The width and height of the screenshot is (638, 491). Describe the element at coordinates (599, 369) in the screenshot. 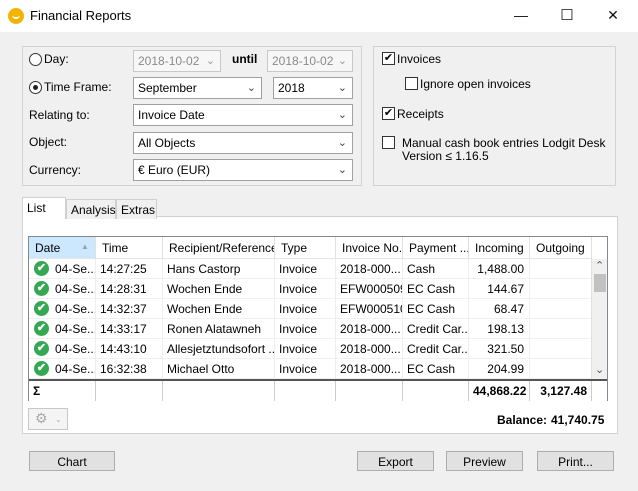

I see `scroll-down-icon: ⌄` at that location.